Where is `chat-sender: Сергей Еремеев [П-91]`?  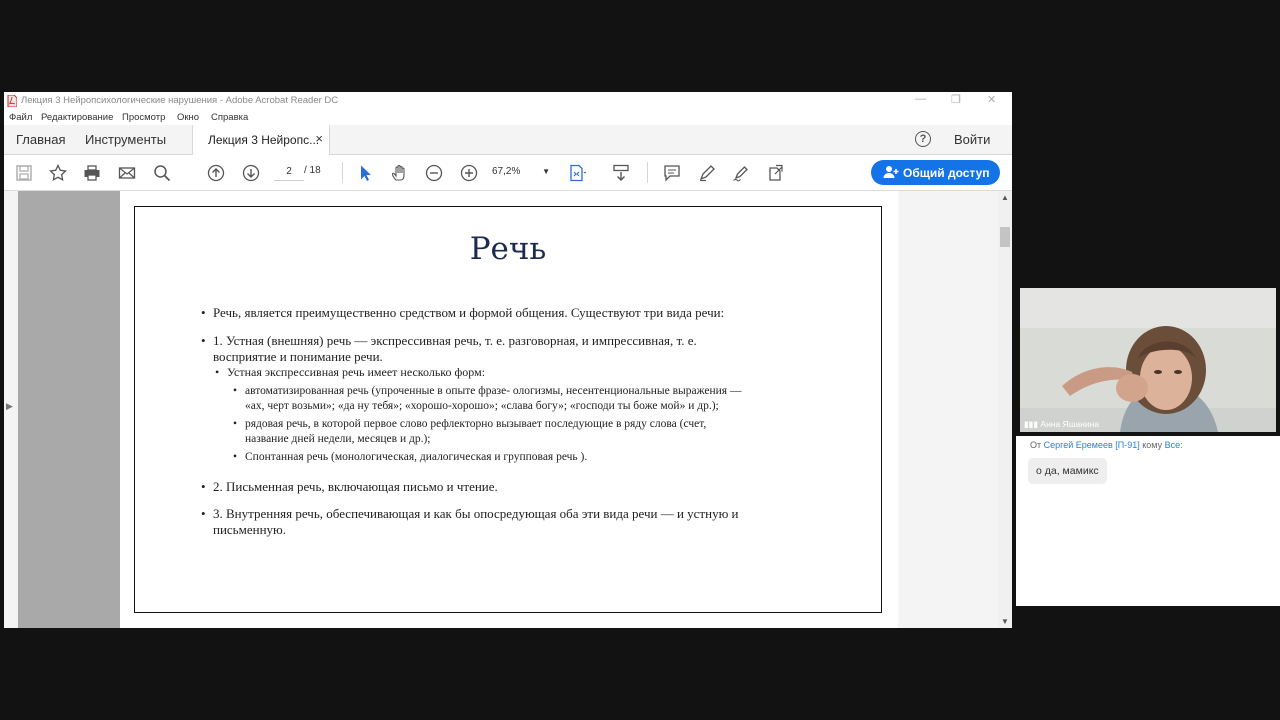 chat-sender: Сергей Еремеев [П-91] is located at coordinates (1092, 445).